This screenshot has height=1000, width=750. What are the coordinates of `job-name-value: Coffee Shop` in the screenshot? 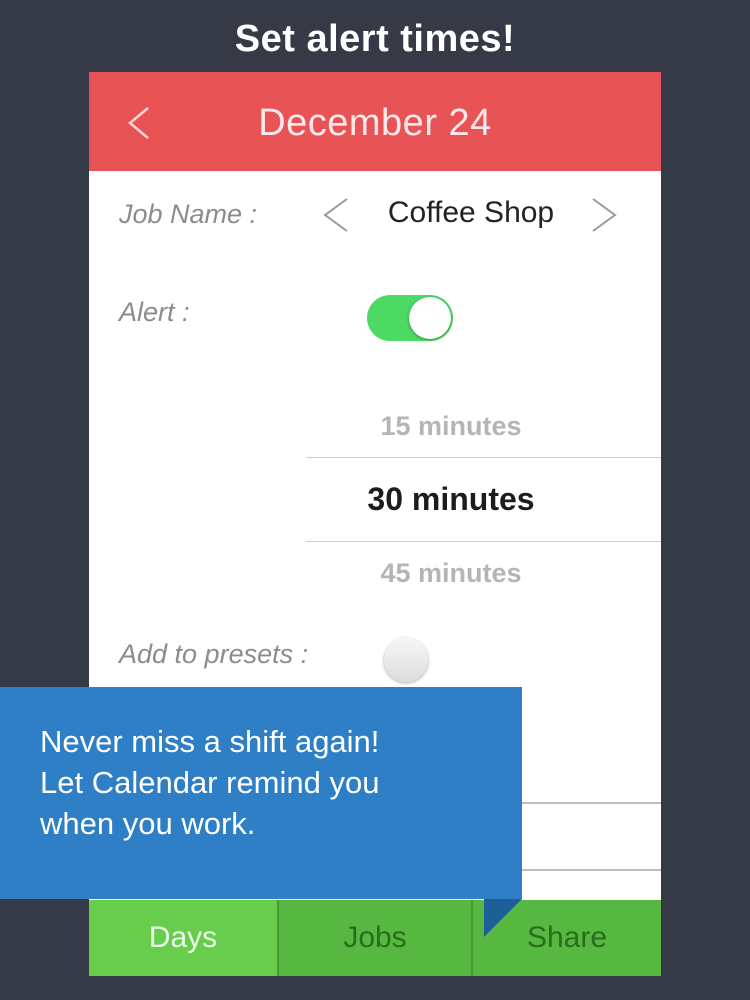 It's located at (471, 212).